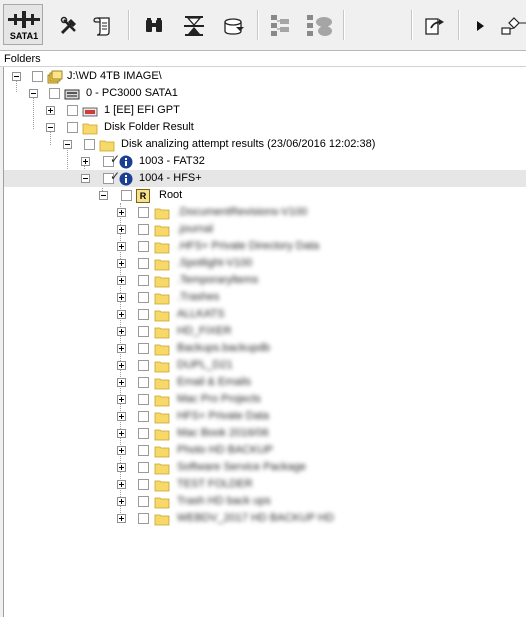 This screenshot has height=617, width=526. I want to click on hourglass-icon, so click(194, 26).